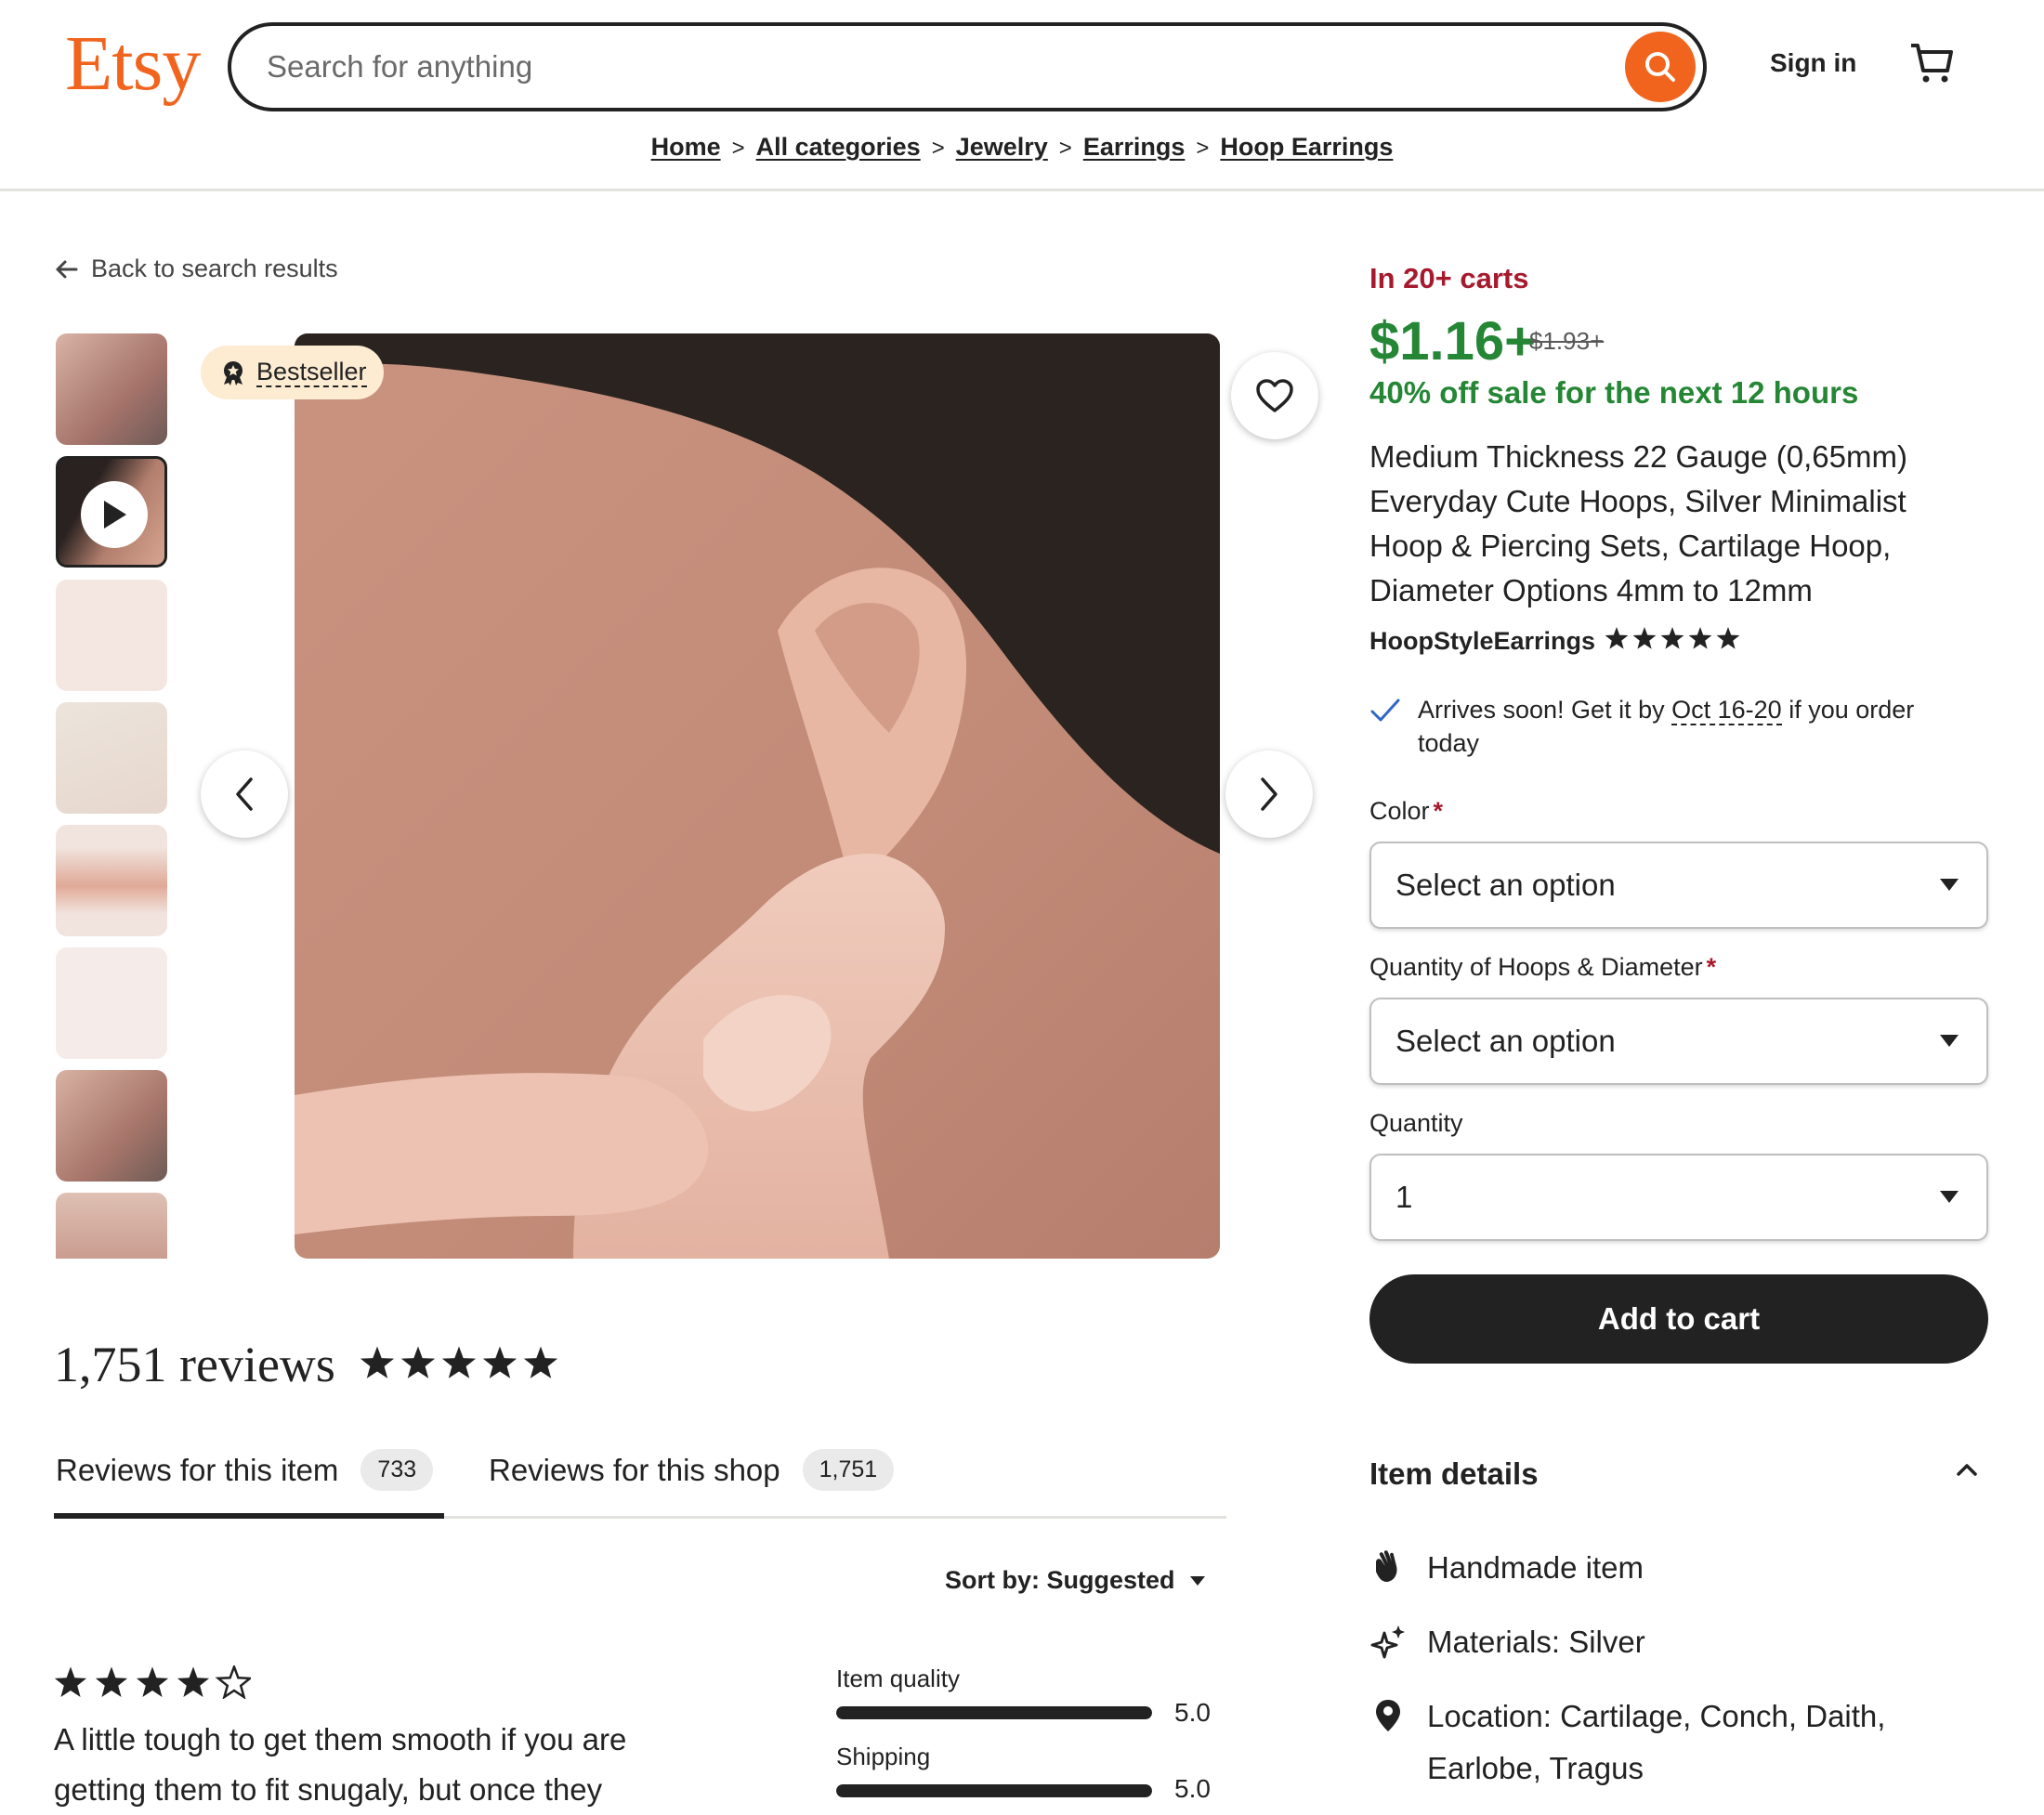  Describe the element at coordinates (1536, 1567) in the screenshot. I see `detail-text: Handmade item` at that location.